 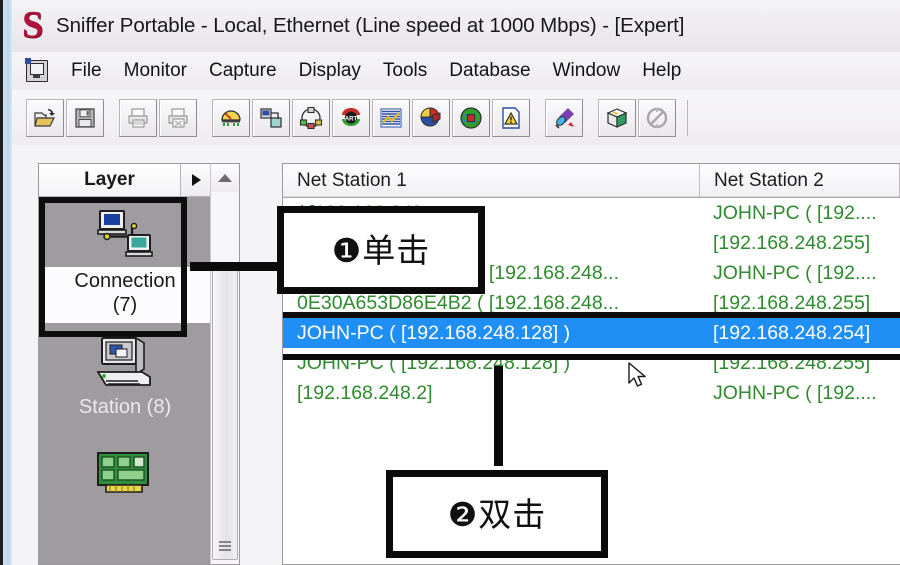 What do you see at coordinates (365, 392) in the screenshot?
I see `cell-net-station-1: [192.168.248.2]` at bounding box center [365, 392].